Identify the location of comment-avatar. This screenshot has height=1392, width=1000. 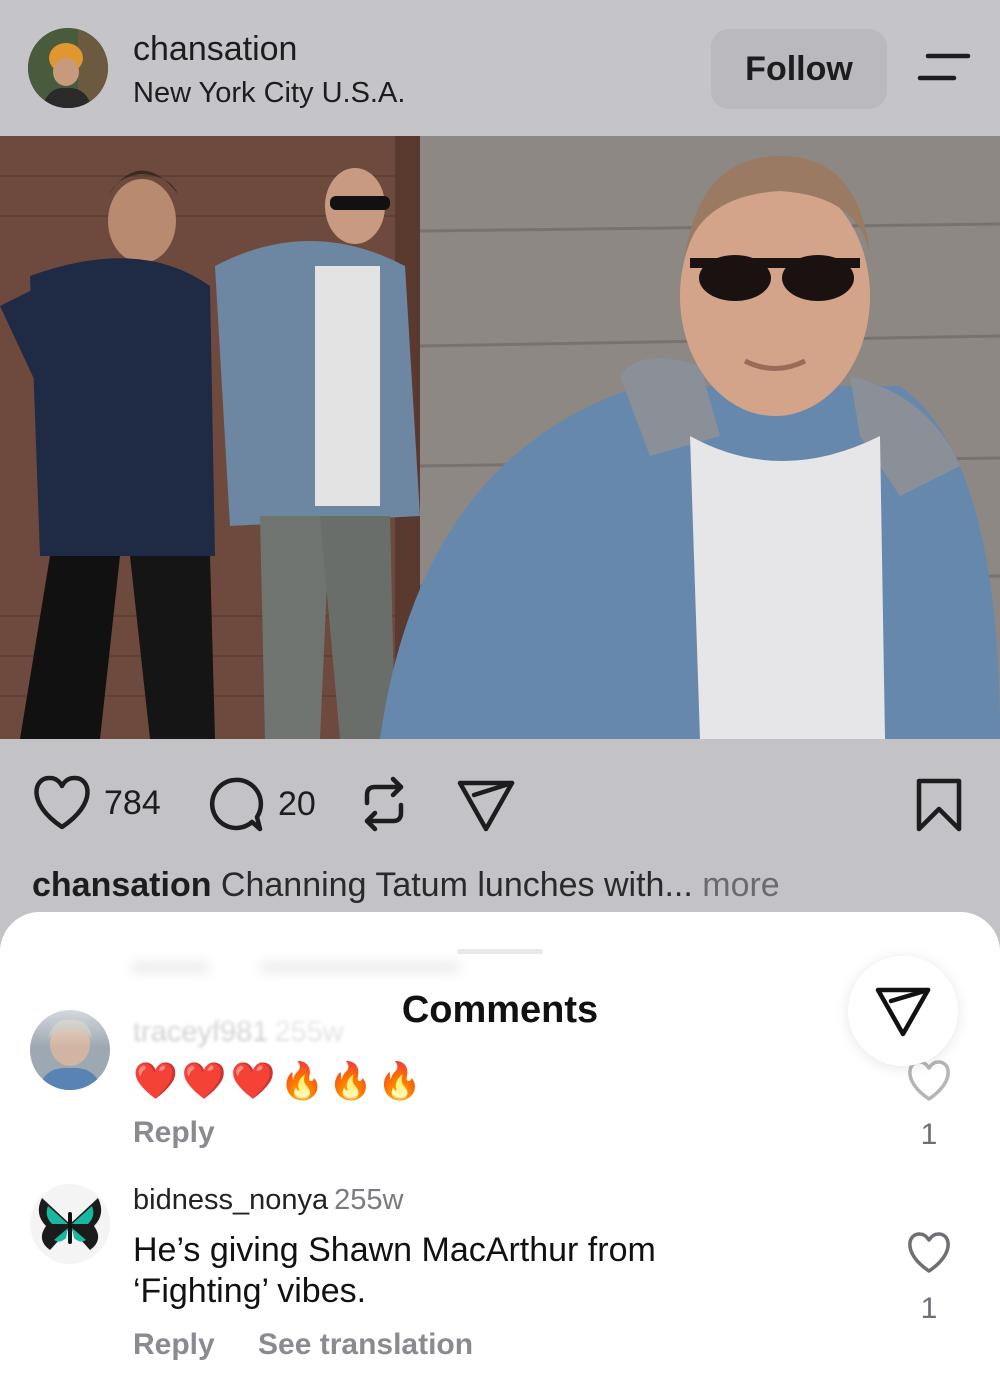
(70, 1224).